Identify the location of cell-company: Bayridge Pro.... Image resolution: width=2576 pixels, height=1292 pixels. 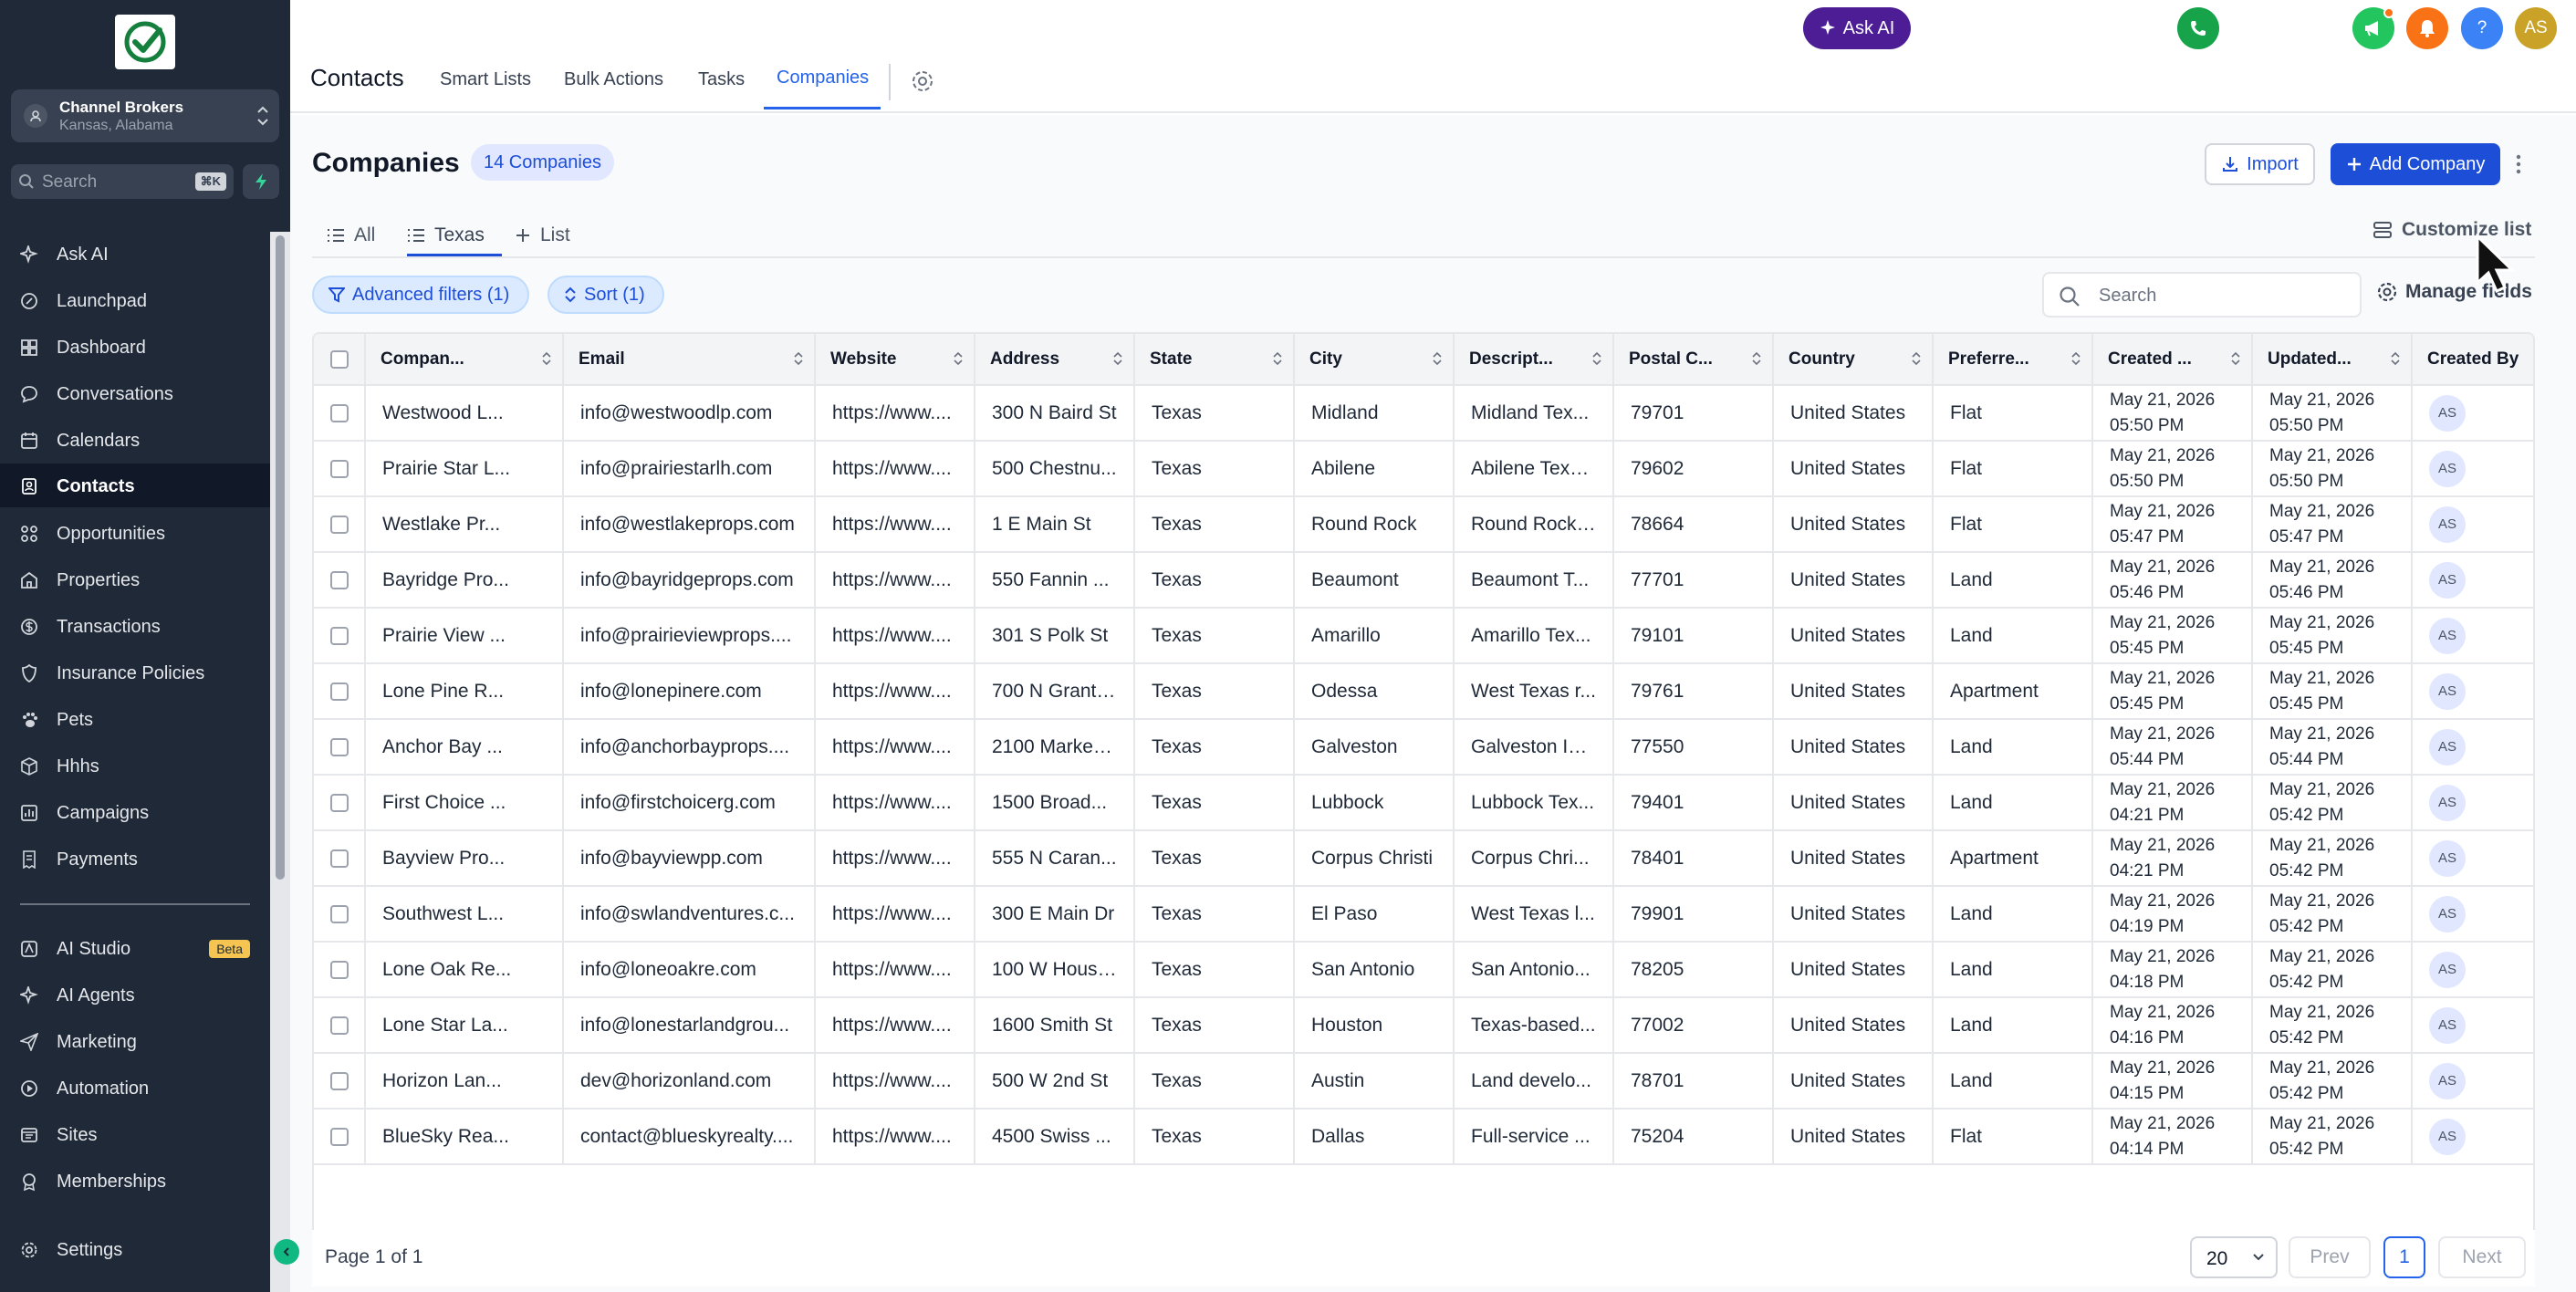
(464, 580).